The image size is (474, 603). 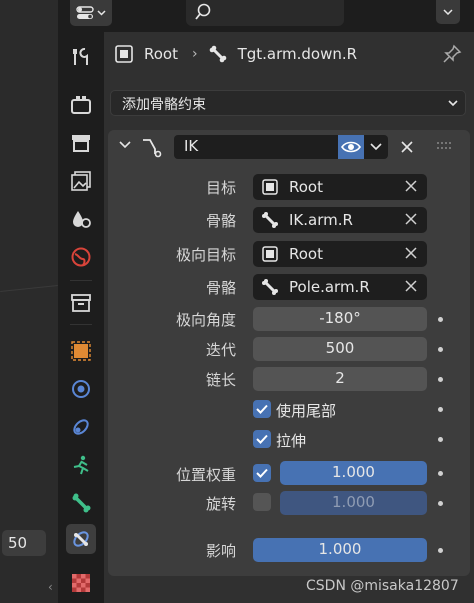 I want to click on influence-field: 1.000, so click(x=340, y=550).